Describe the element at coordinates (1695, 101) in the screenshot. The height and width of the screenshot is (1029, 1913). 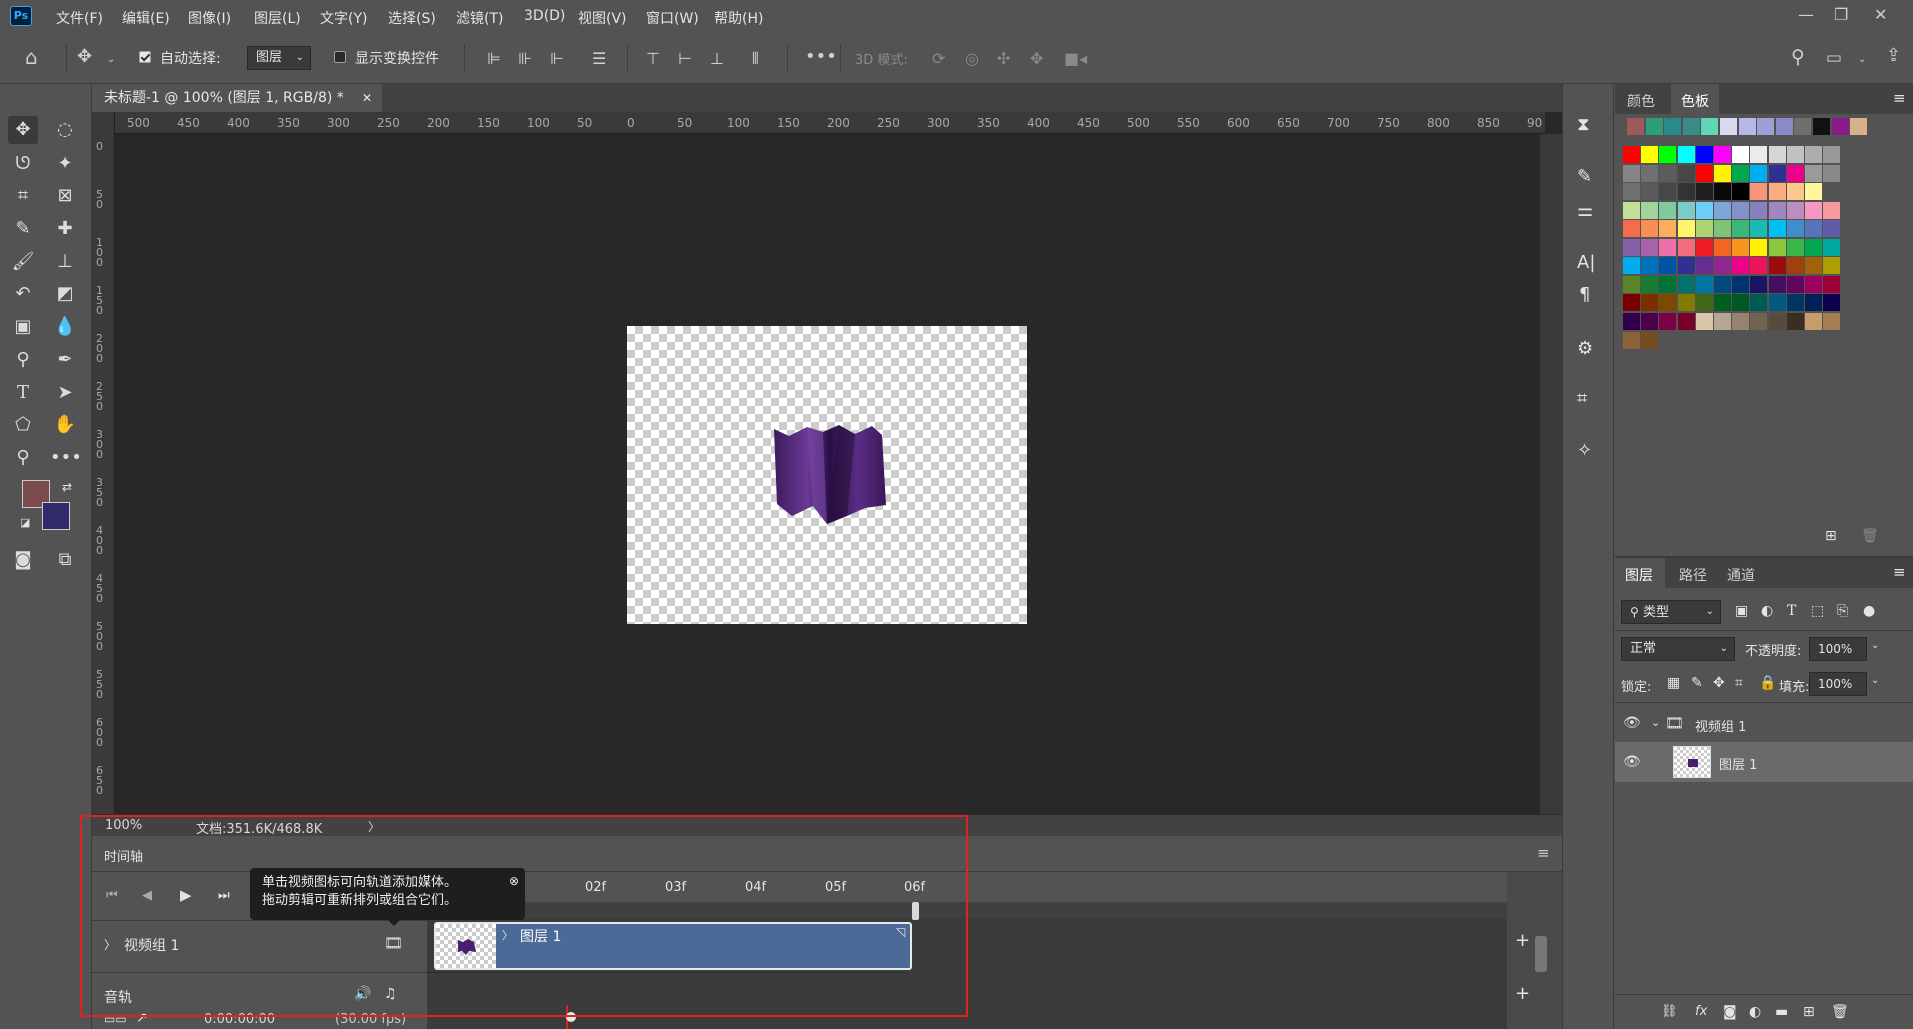
I see `tab-swatches: 色板` at that location.